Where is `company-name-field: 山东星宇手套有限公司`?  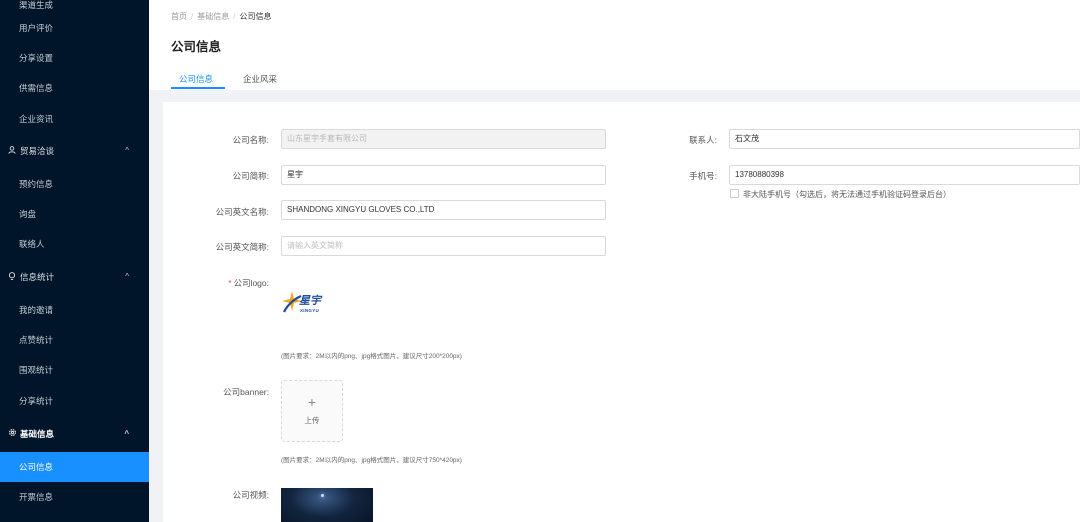
company-name-field: 山东星宇手套有限公司 is located at coordinates (443, 139).